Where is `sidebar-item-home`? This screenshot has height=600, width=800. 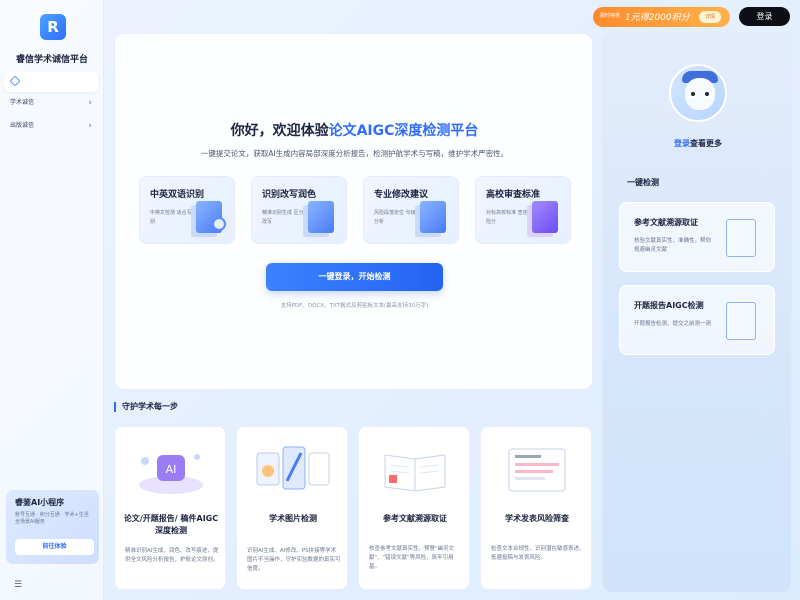
sidebar-item-home is located at coordinates (51, 82).